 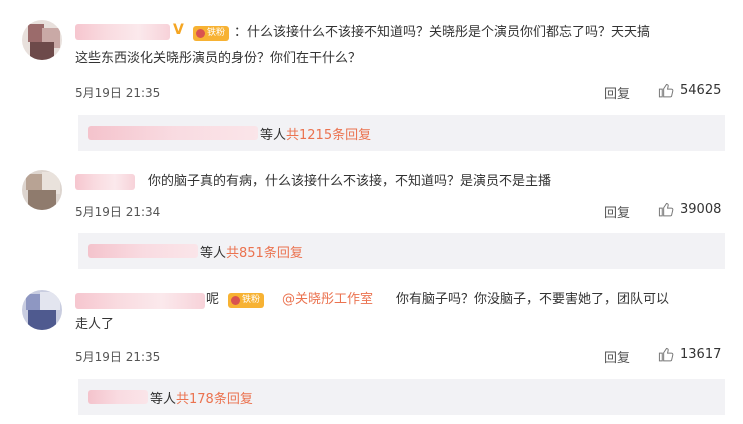 What do you see at coordinates (118, 212) in the screenshot?
I see `comment-time: 5月19日 21:34` at bounding box center [118, 212].